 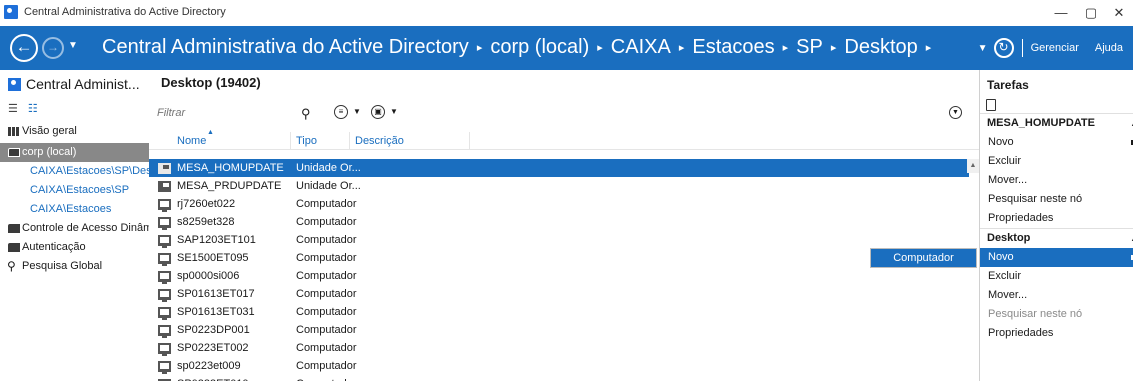 What do you see at coordinates (1056, 333) in the screenshot?
I see `task-properties-container: Propriedades` at bounding box center [1056, 333].